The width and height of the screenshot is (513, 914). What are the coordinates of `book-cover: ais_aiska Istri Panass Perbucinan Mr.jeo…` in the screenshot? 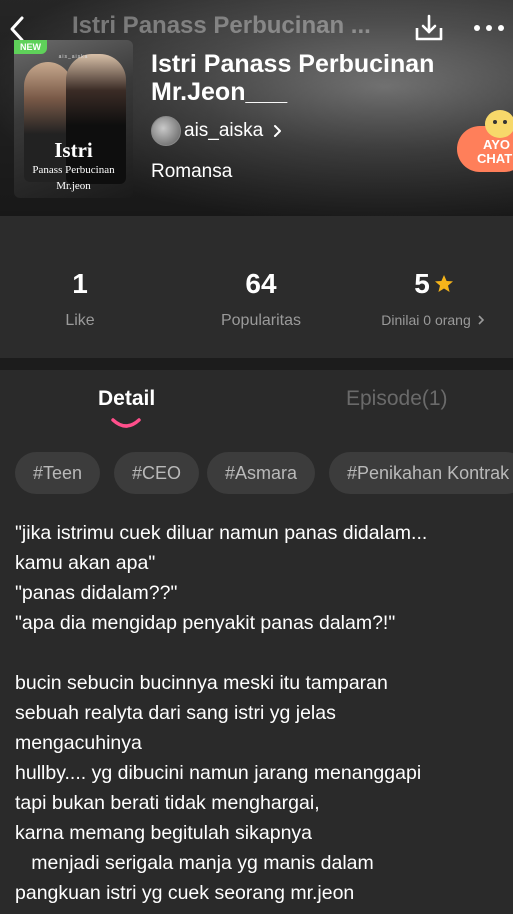 It's located at (73, 119).